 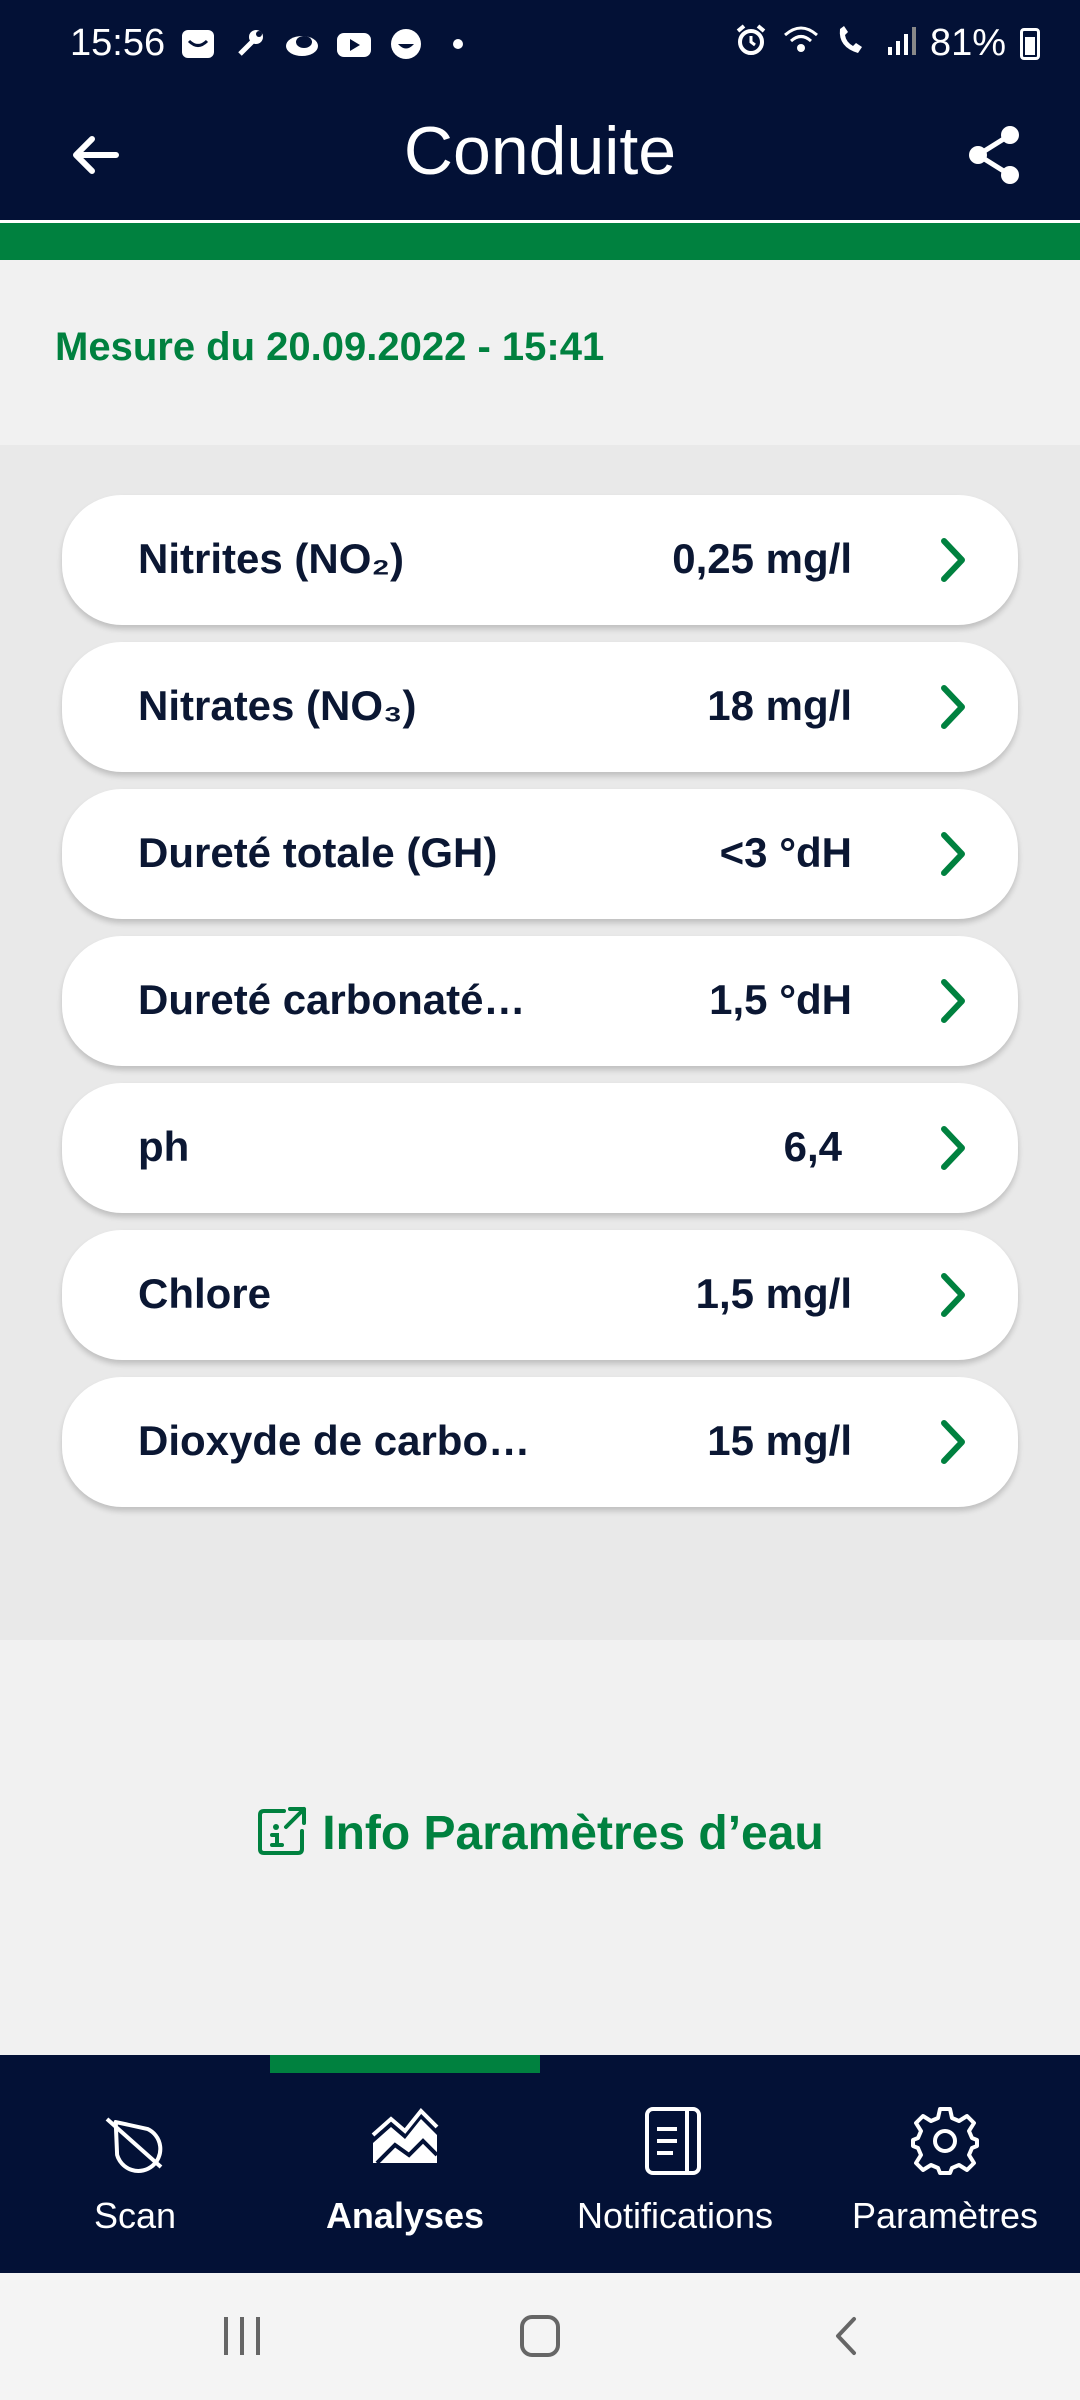 What do you see at coordinates (751, 44) in the screenshot?
I see `alarm-icon` at bounding box center [751, 44].